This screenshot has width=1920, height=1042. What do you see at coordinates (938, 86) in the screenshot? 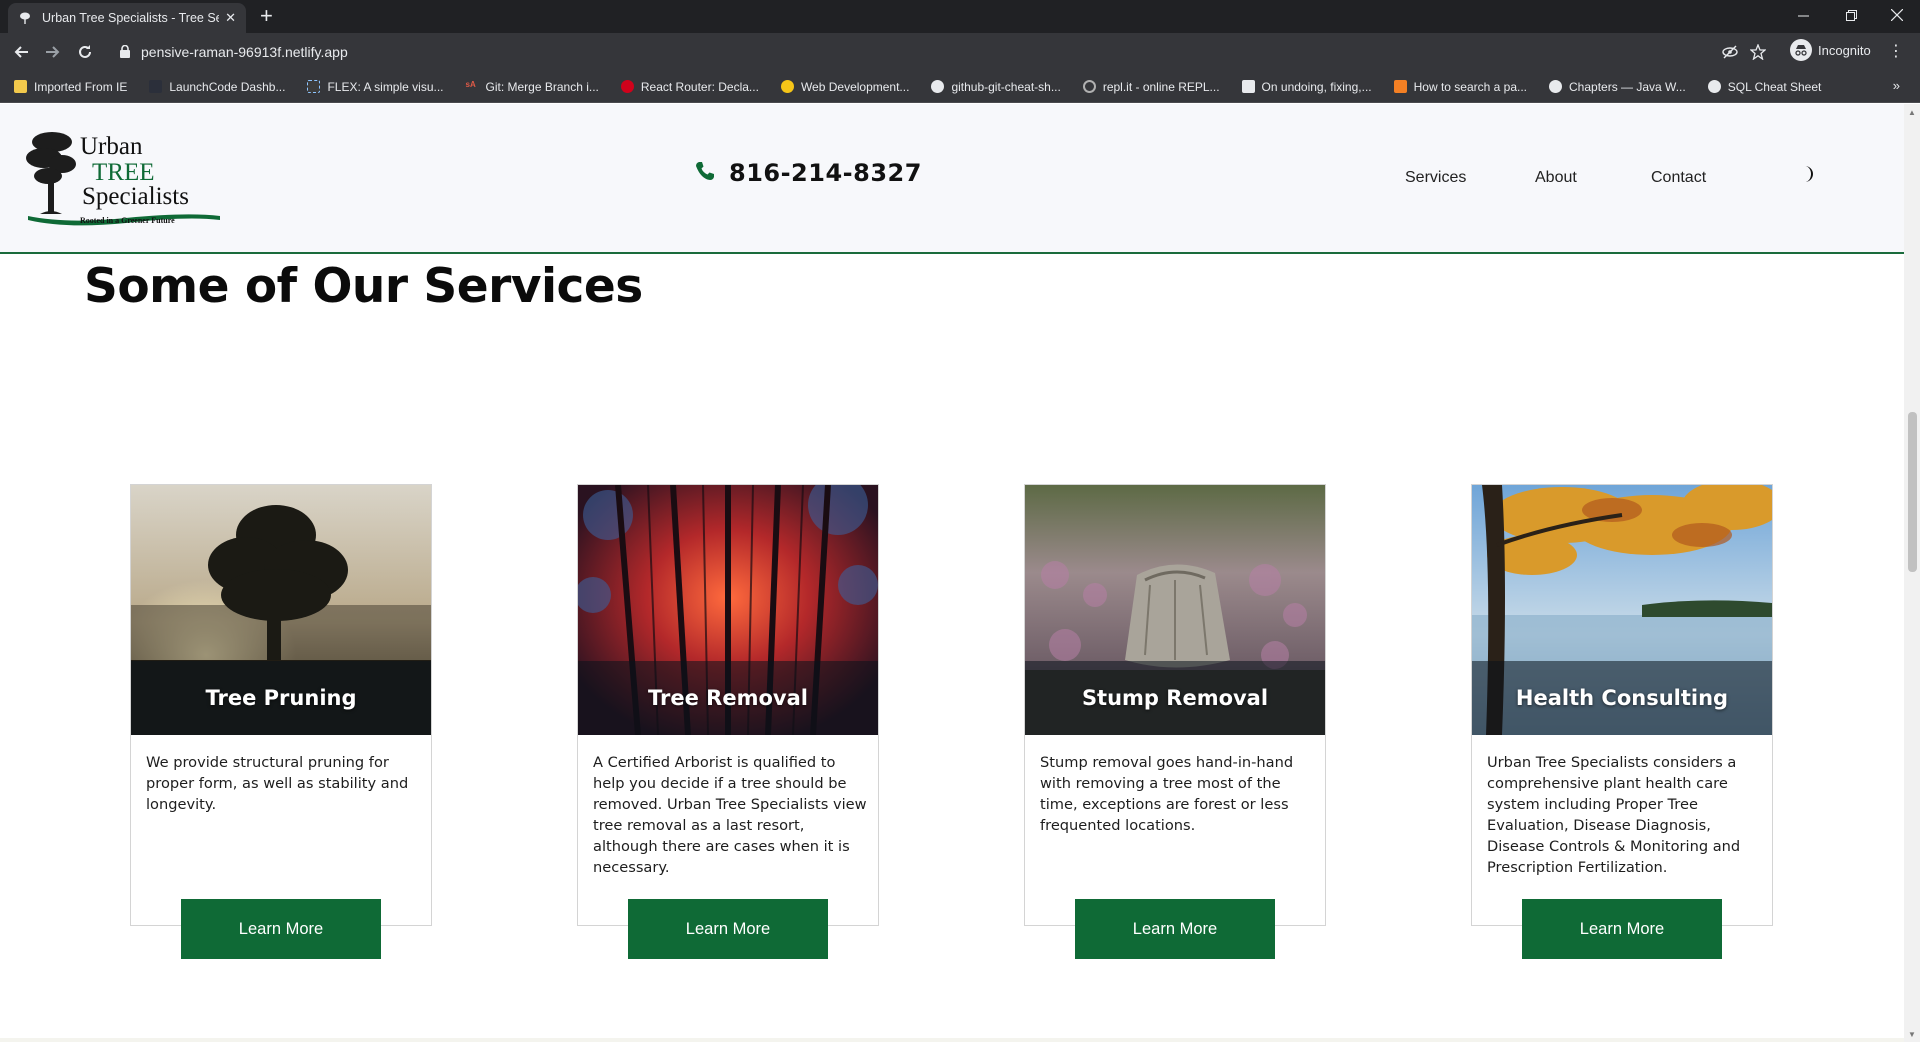
I see `github-icon` at bounding box center [938, 86].